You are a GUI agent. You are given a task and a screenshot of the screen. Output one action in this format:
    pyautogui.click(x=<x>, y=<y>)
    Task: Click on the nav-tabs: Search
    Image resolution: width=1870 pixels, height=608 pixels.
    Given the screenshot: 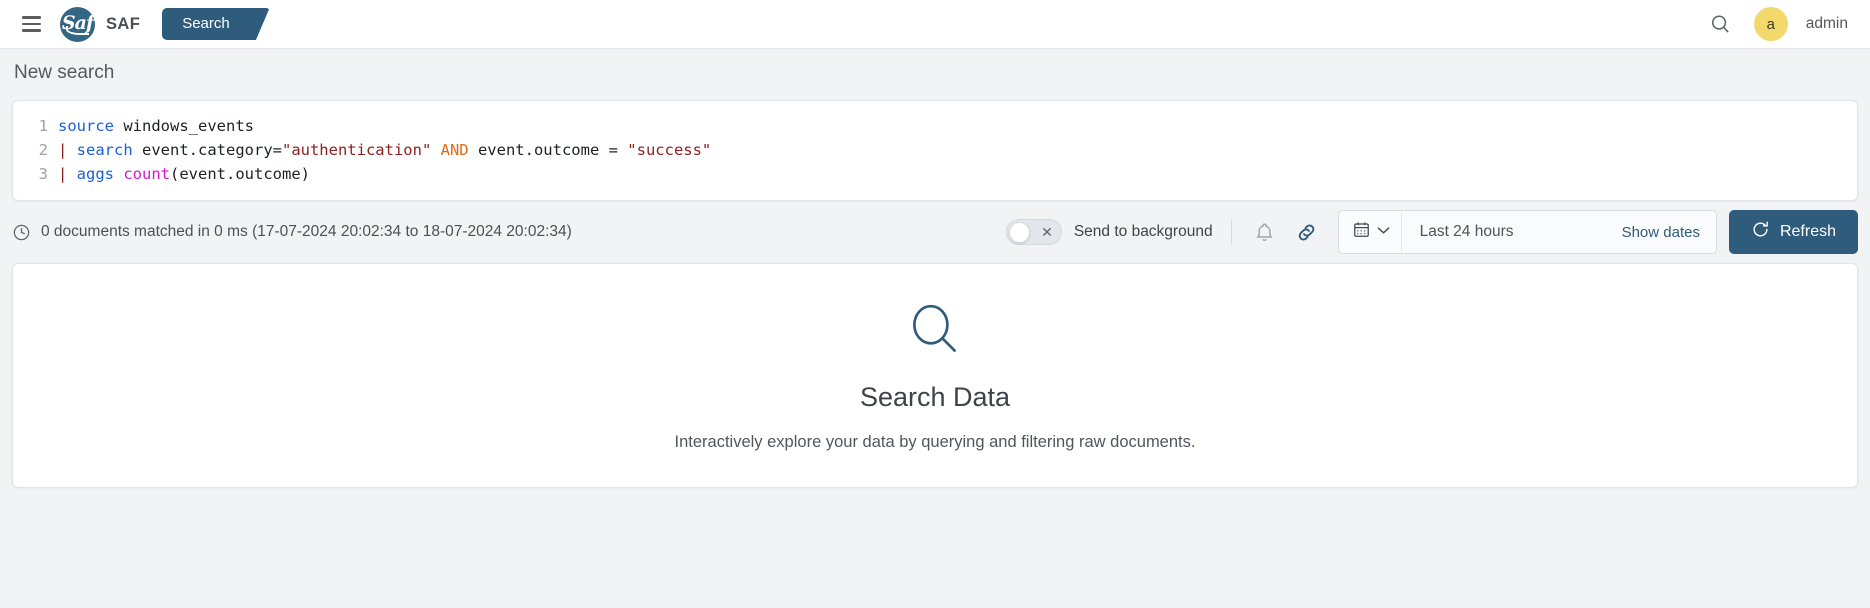 What is the action you would take?
    pyautogui.click(x=209, y=24)
    